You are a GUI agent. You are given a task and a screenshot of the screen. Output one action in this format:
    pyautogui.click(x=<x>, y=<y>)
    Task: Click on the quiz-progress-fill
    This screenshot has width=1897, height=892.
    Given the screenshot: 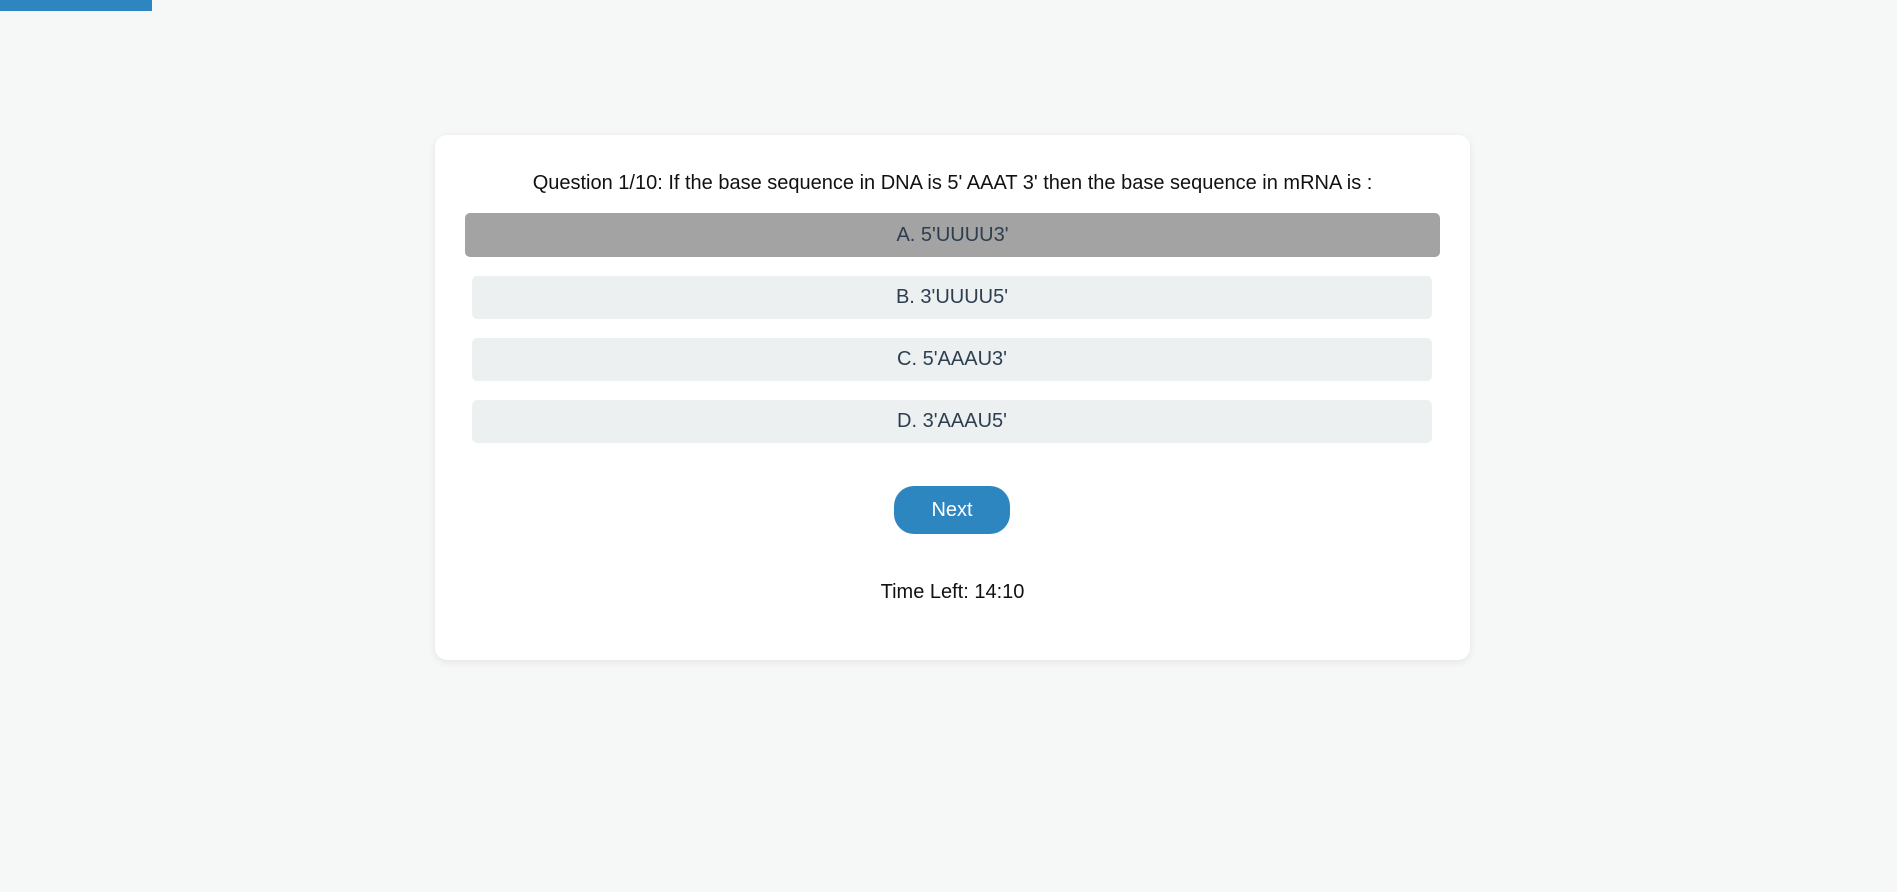 What is the action you would take?
    pyautogui.click(x=76, y=5)
    